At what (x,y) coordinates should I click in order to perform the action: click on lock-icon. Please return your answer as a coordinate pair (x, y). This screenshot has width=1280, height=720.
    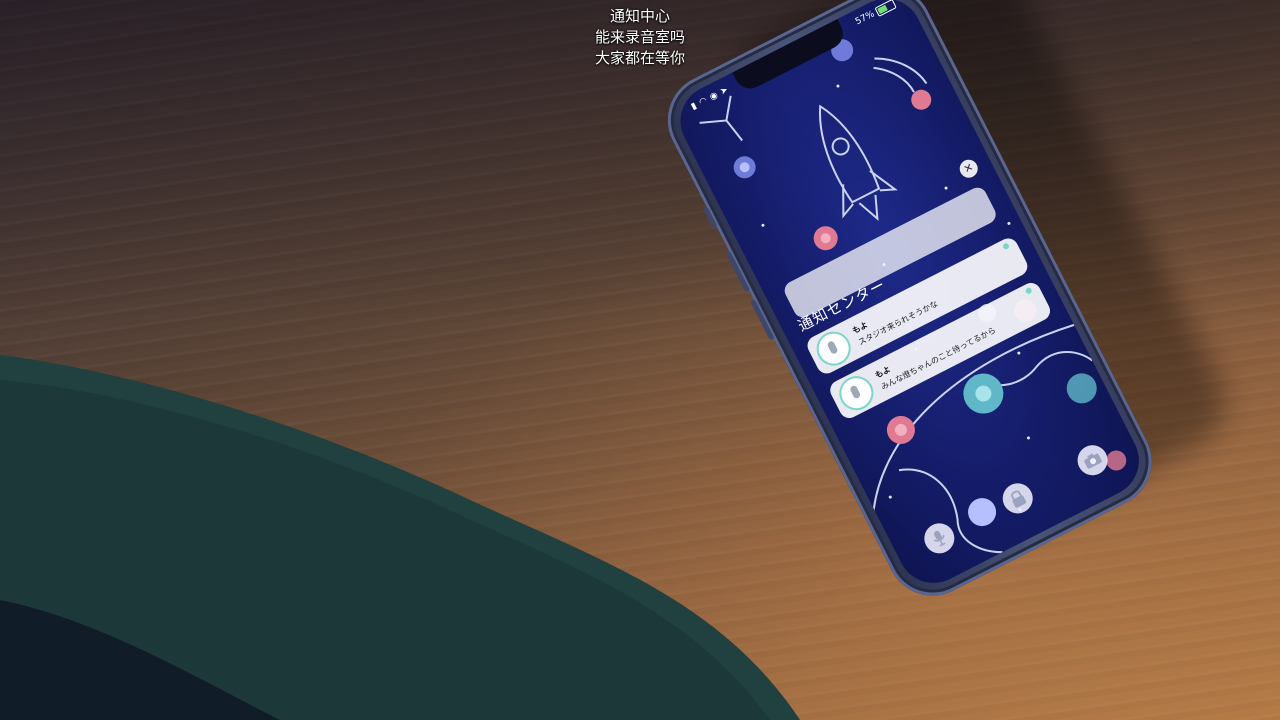
    Looking at the image, I should click on (1019, 499).